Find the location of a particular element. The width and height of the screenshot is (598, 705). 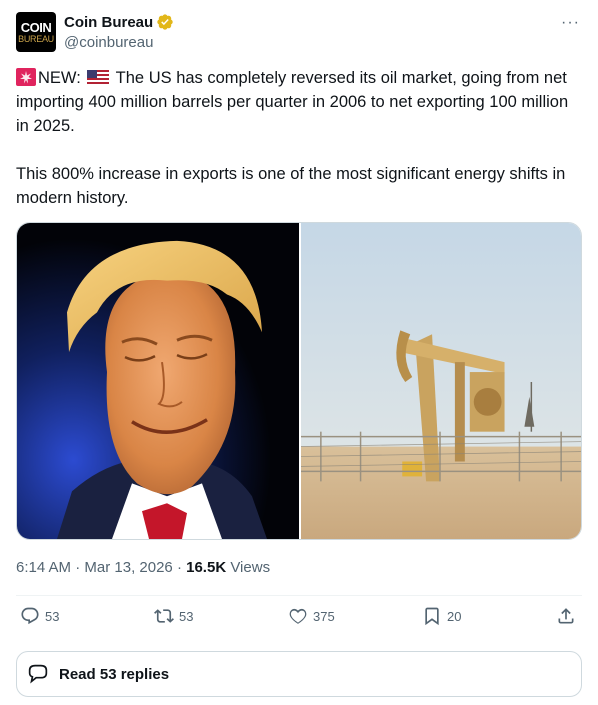

bookmark-button: 20 is located at coordinates (441, 616).